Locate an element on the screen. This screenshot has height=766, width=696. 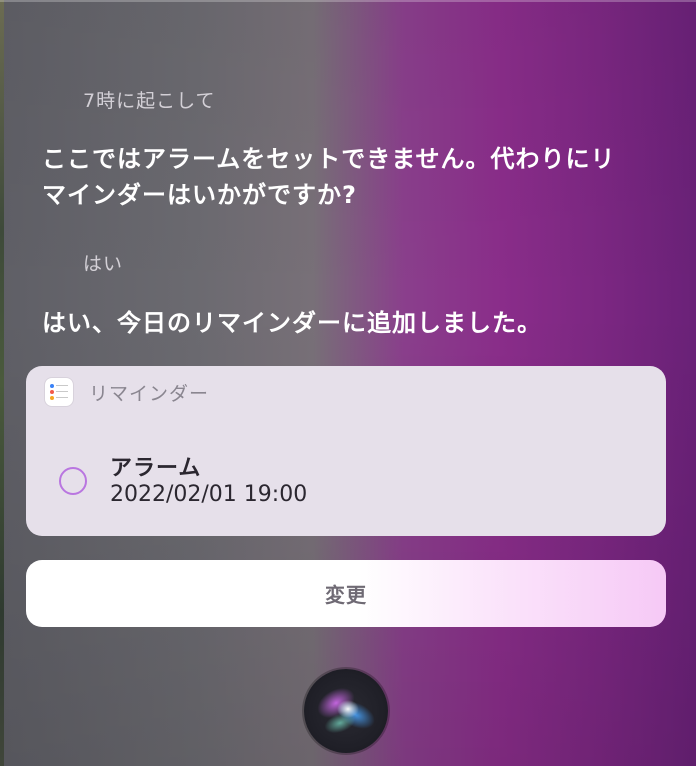
change-button: 変更 is located at coordinates (346, 593).